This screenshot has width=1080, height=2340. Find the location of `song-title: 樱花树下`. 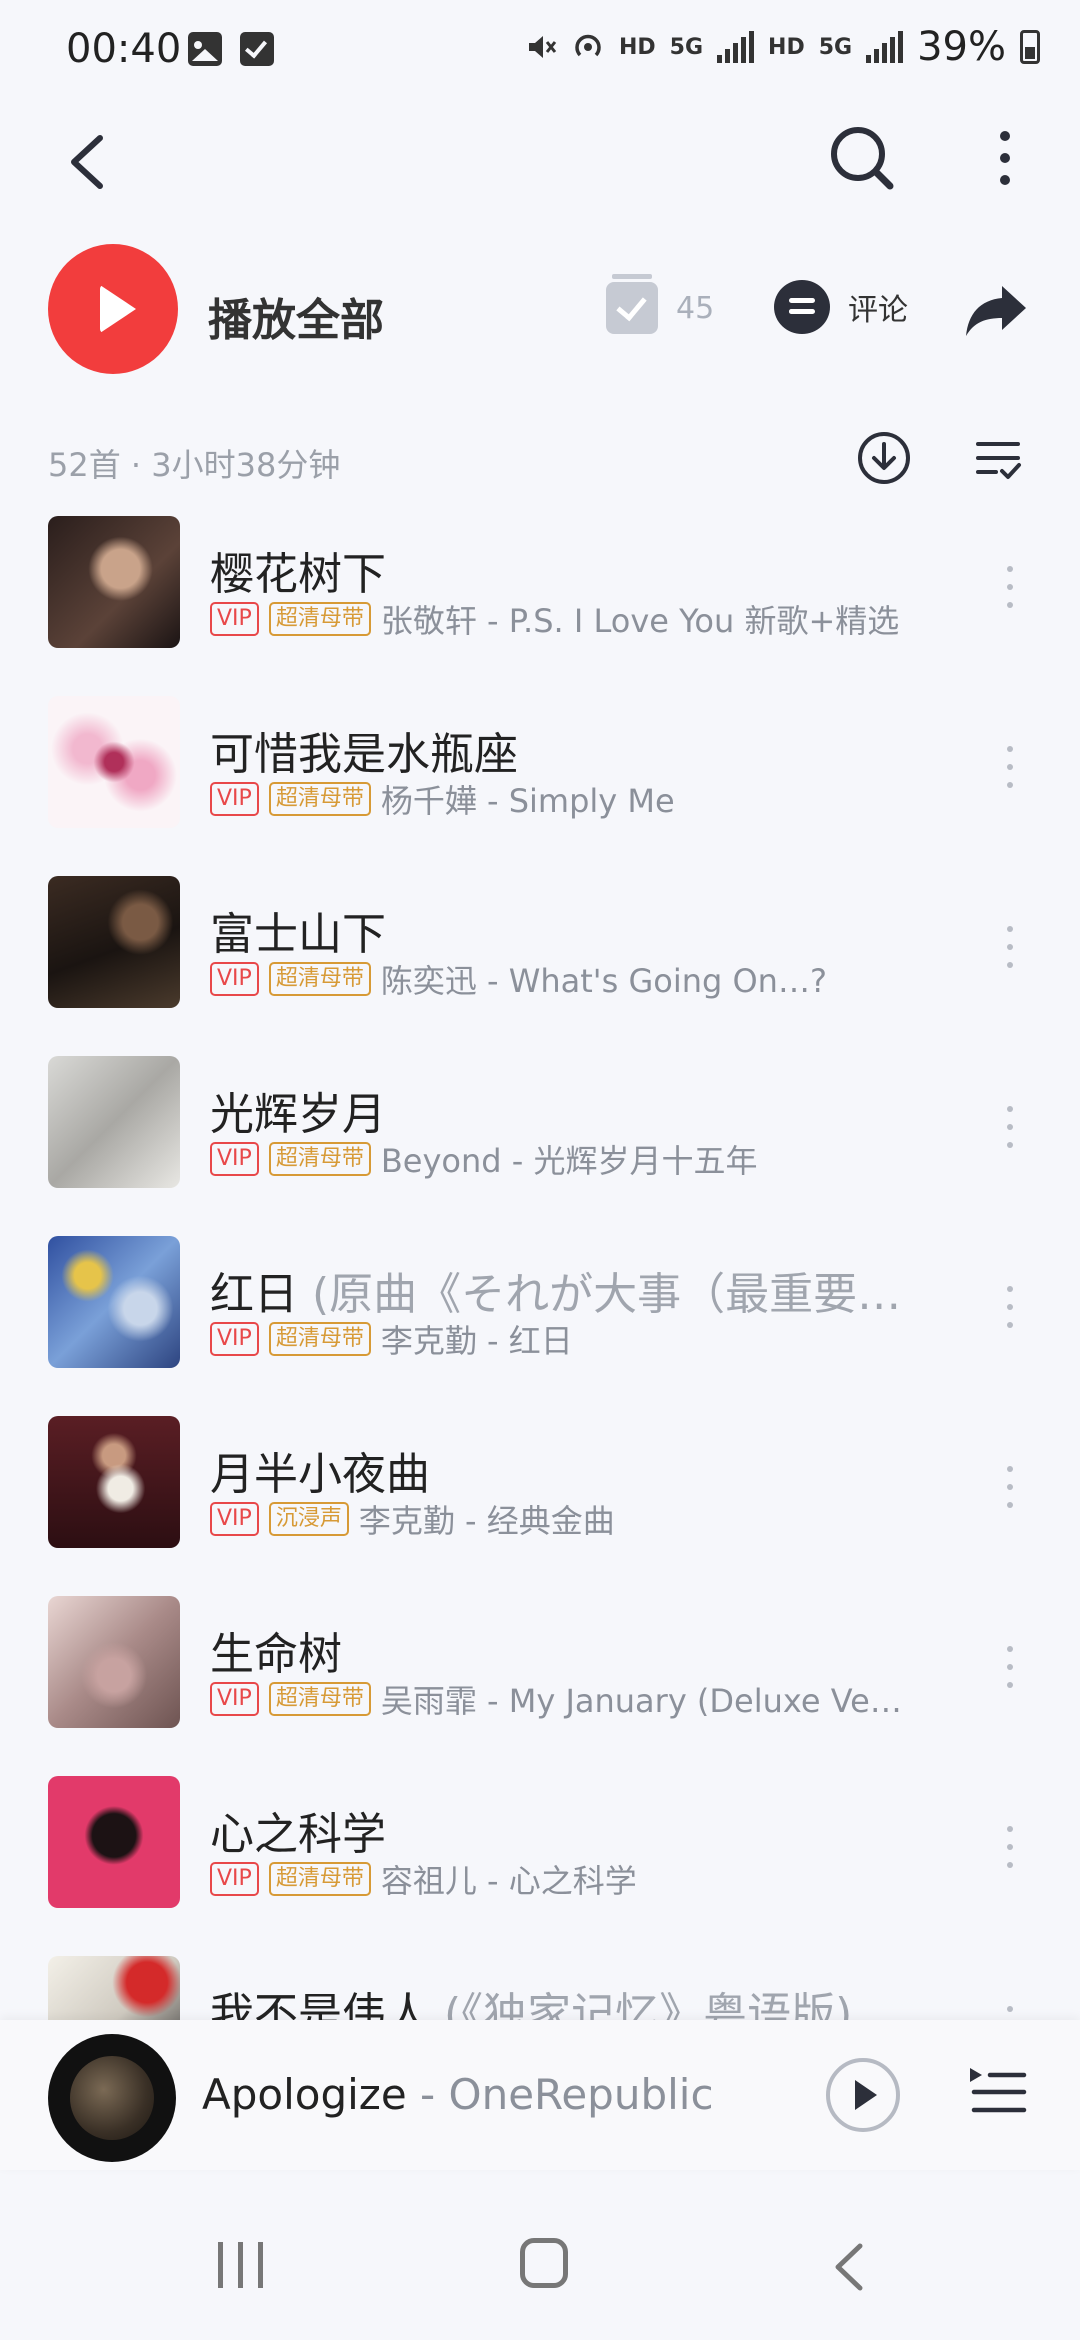

song-title: 樱花树下 is located at coordinates (298, 574).